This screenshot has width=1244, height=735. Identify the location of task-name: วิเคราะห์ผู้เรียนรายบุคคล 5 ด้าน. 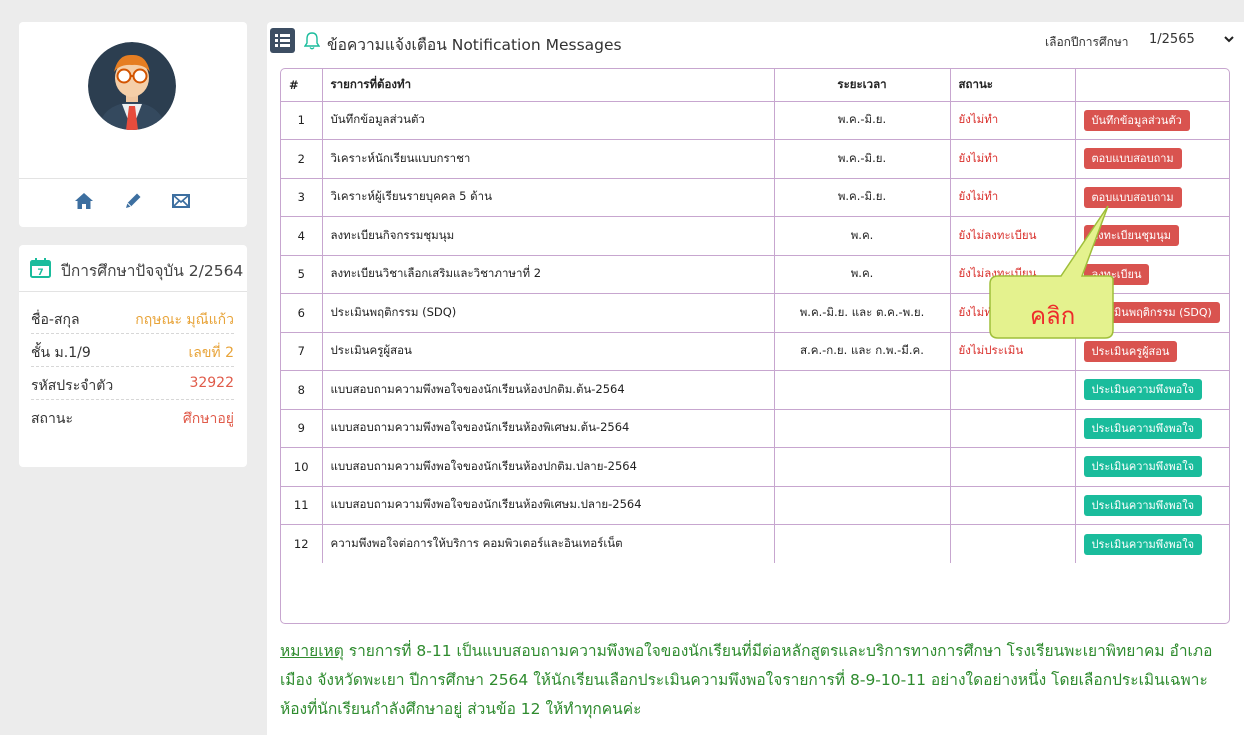
(548, 197).